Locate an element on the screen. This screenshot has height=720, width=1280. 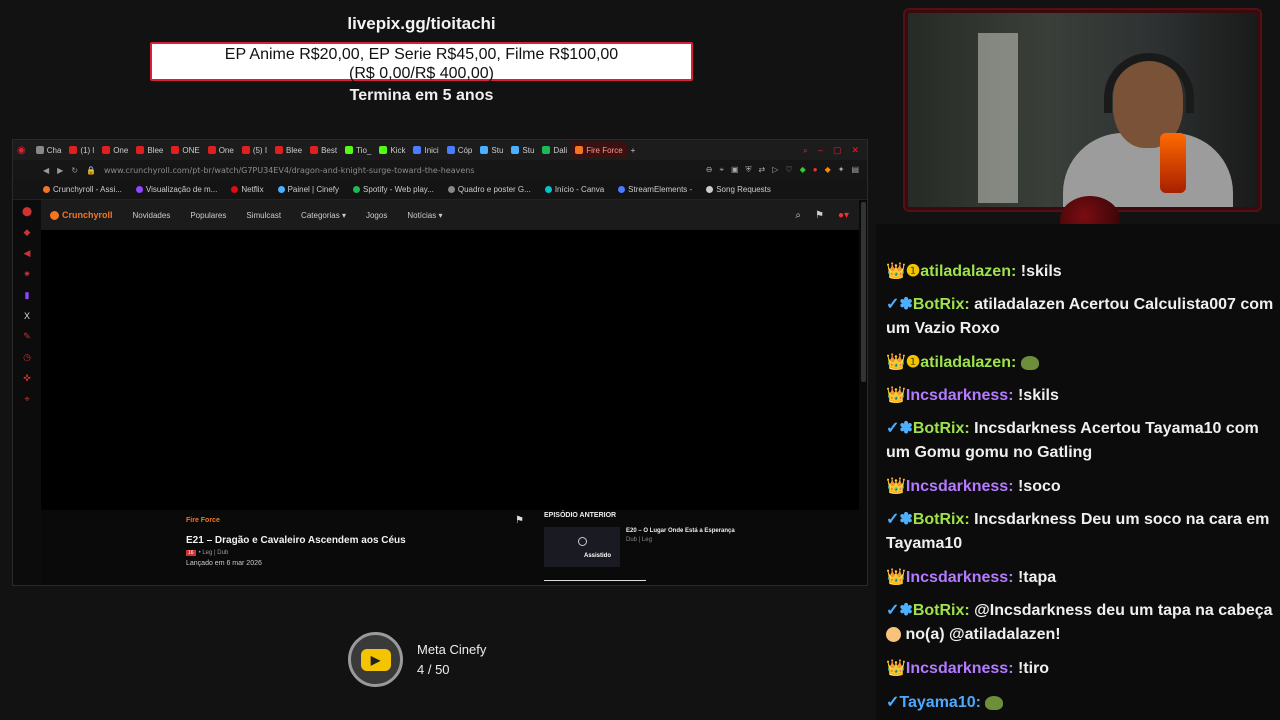
nav-categorias: Categorias ▾ is located at coordinates (323, 215).